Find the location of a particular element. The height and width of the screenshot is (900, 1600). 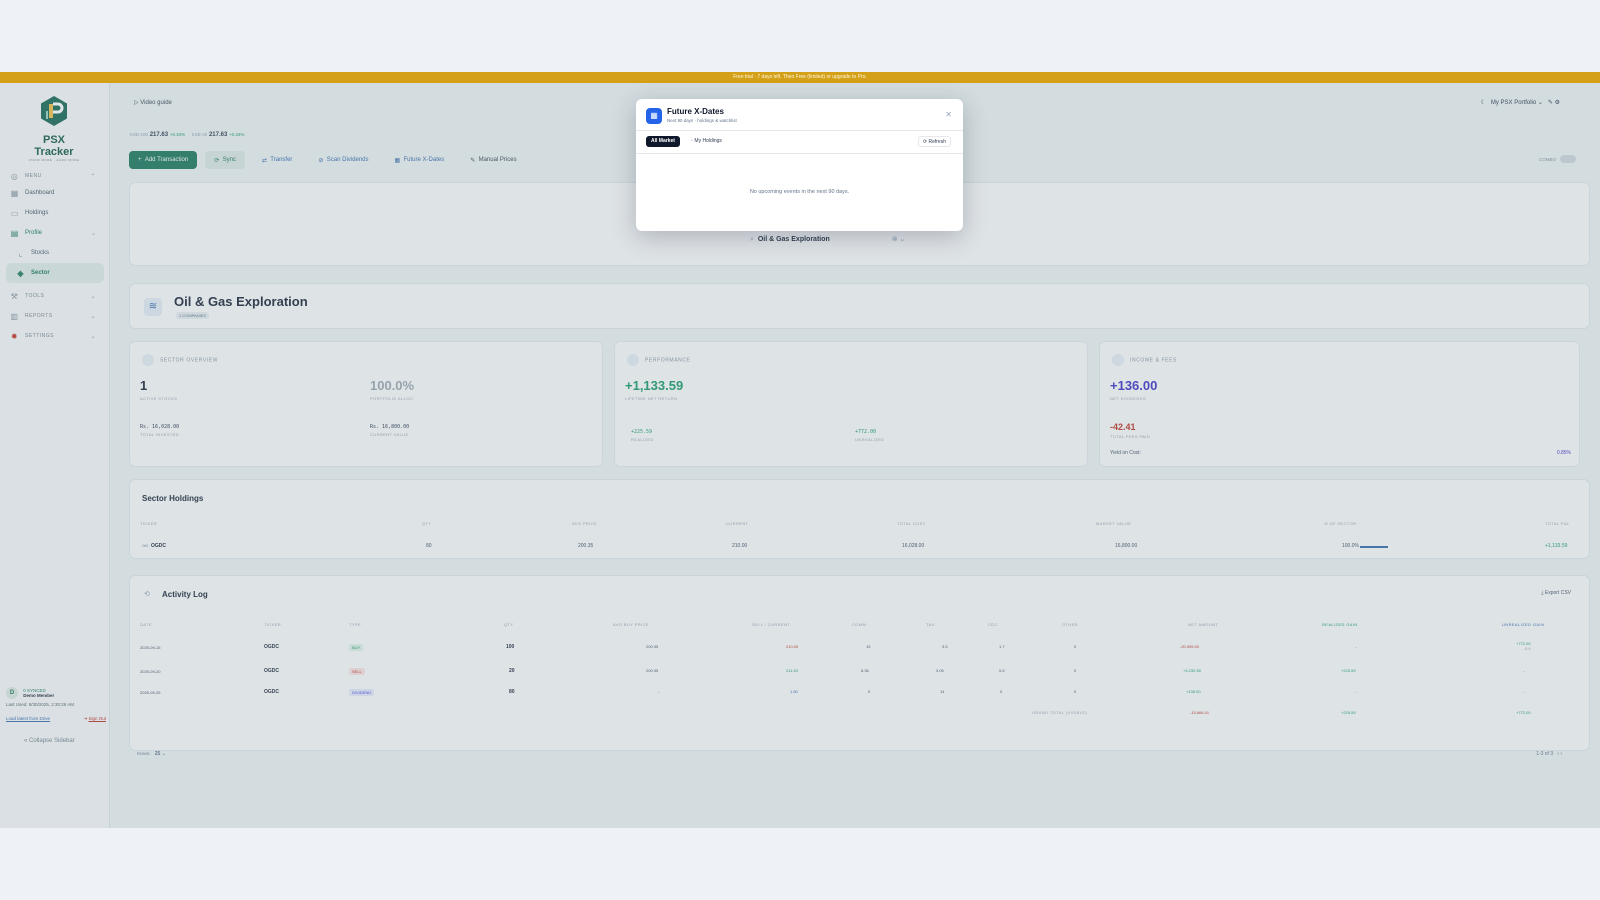

tab-label: My Holdings is located at coordinates (708, 141).